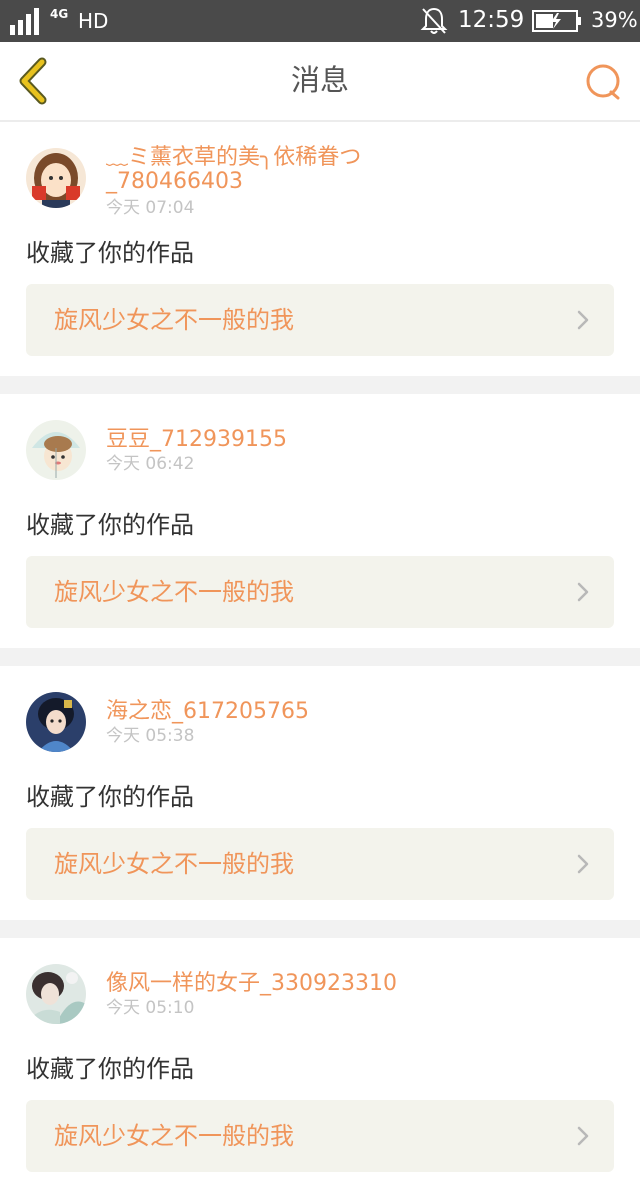 The height and width of the screenshot is (1192, 640). What do you see at coordinates (604, 82) in the screenshot?
I see `search-icon` at bounding box center [604, 82].